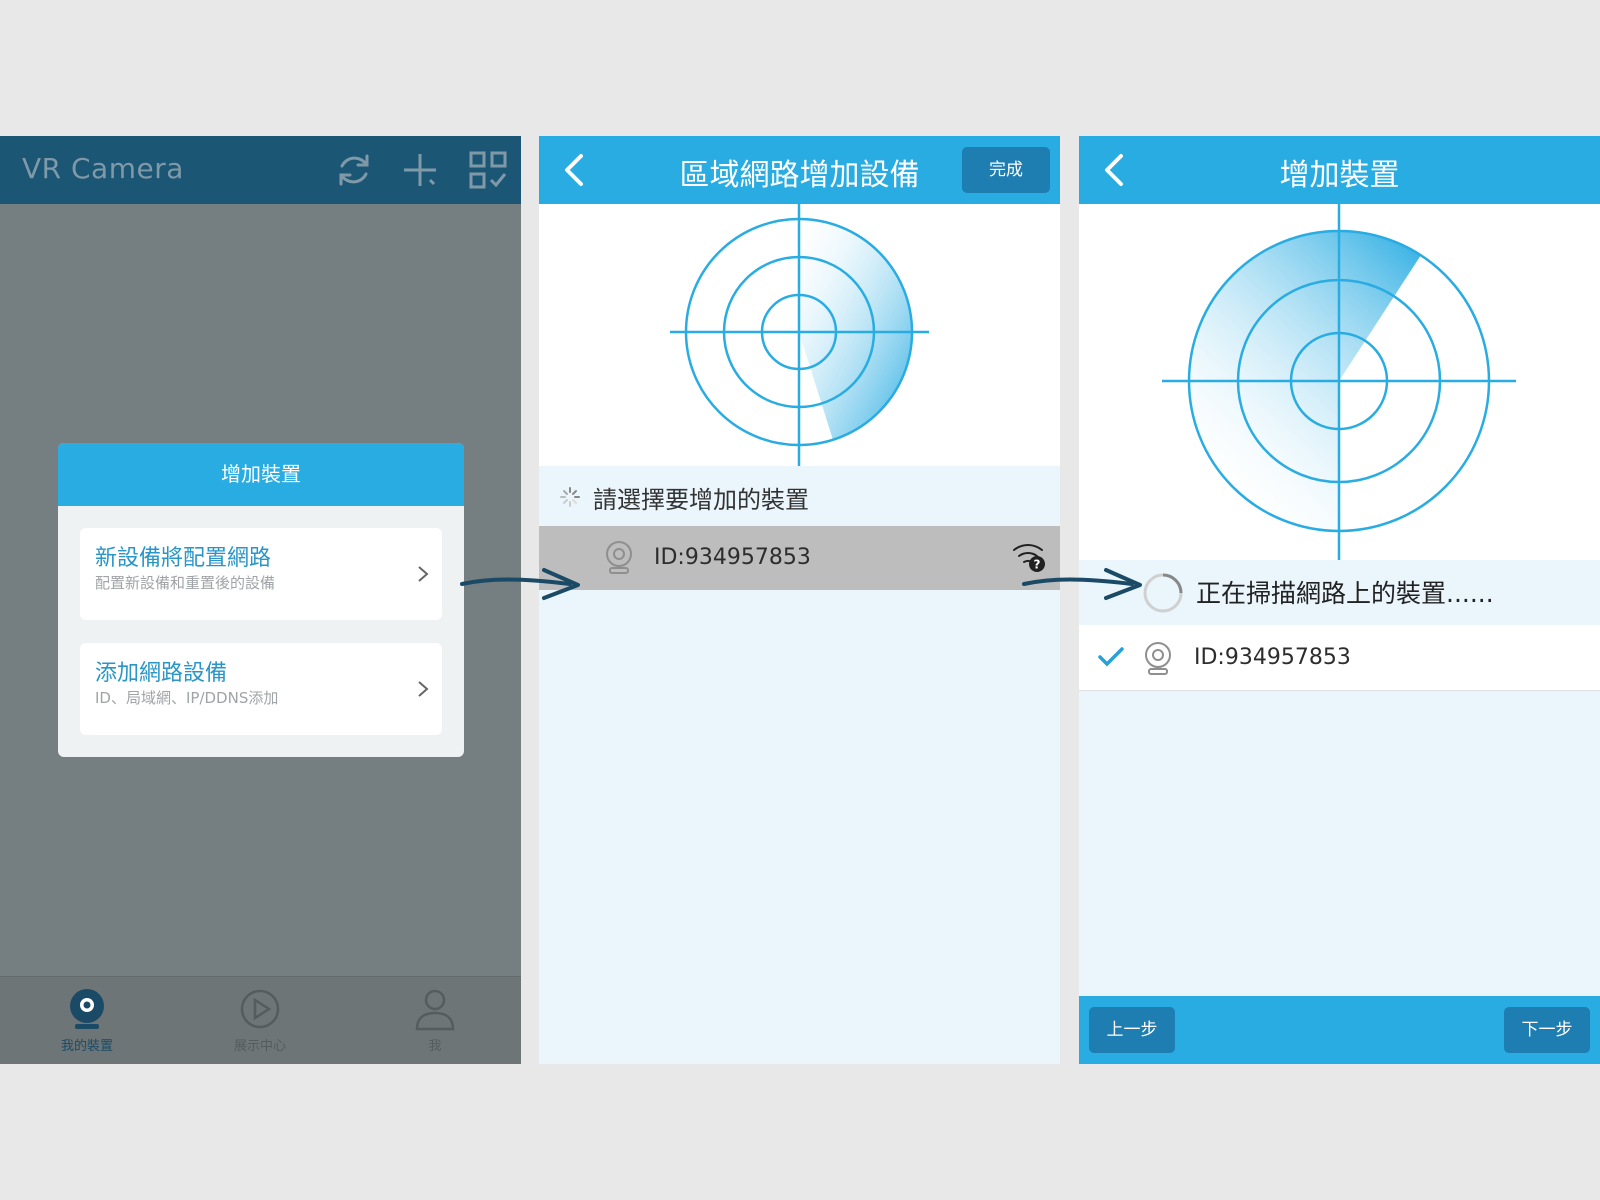  Describe the element at coordinates (354, 170) in the screenshot. I see `refresh-icon` at that location.